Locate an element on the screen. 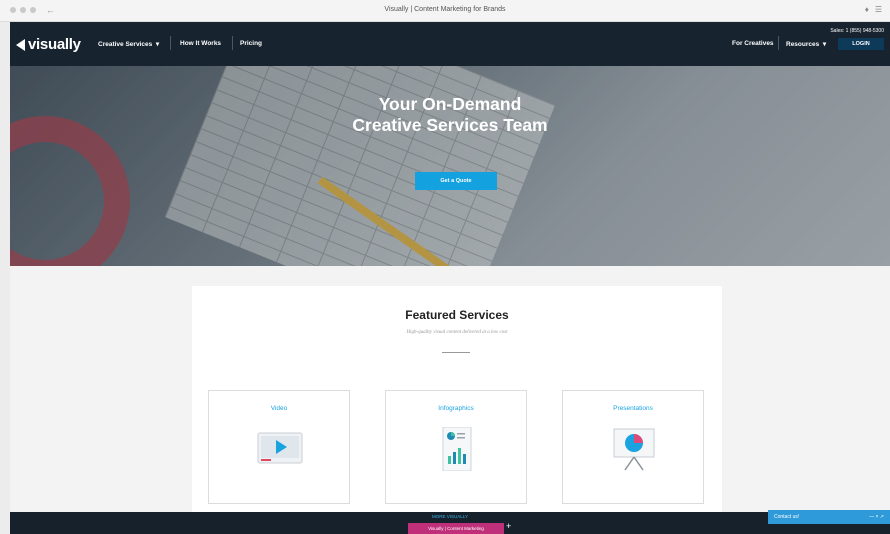 This screenshot has height=534, width=890. extension-icon: ♦ is located at coordinates (867, 9).